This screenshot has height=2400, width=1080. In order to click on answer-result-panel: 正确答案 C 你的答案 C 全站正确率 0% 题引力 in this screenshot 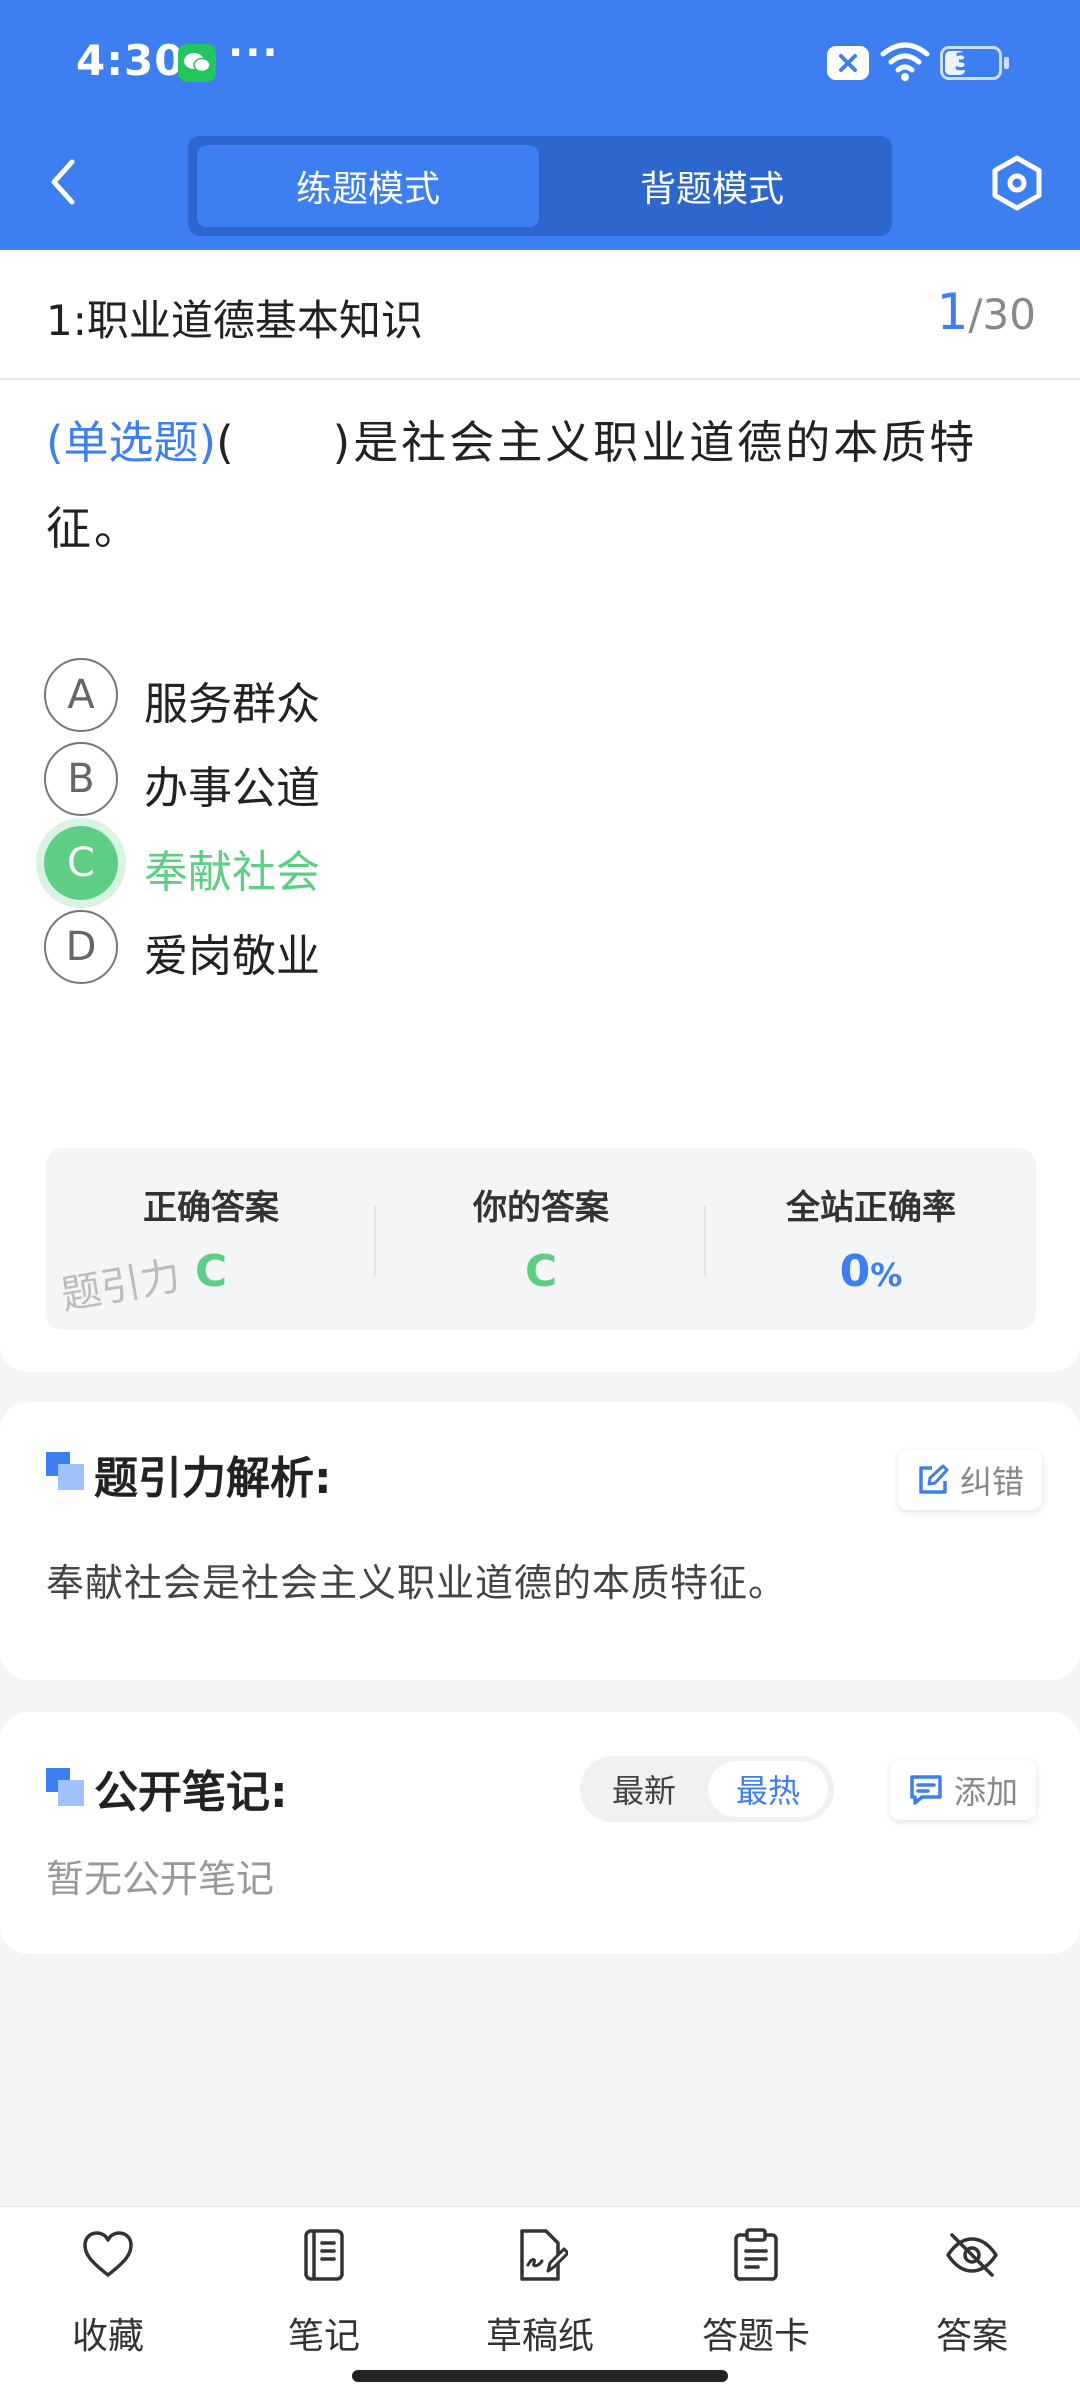, I will do `click(541, 1239)`.